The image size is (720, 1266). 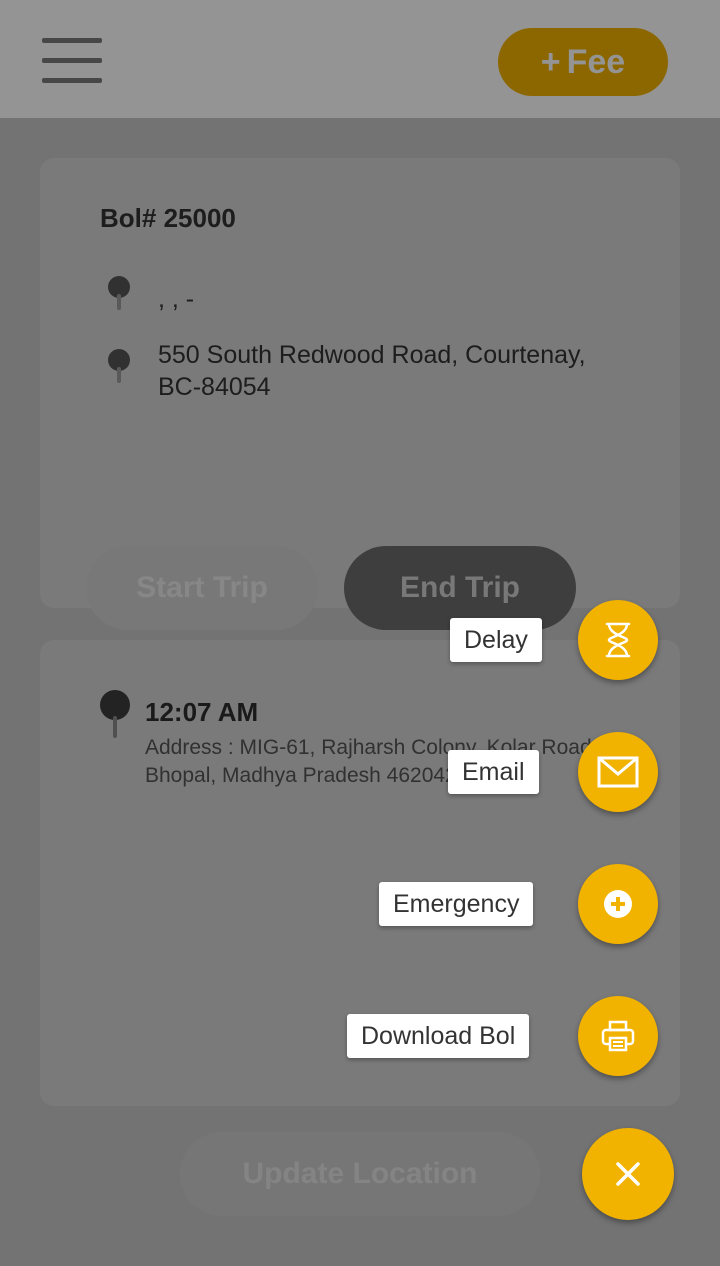 I want to click on close-icon, so click(x=628, y=1174).